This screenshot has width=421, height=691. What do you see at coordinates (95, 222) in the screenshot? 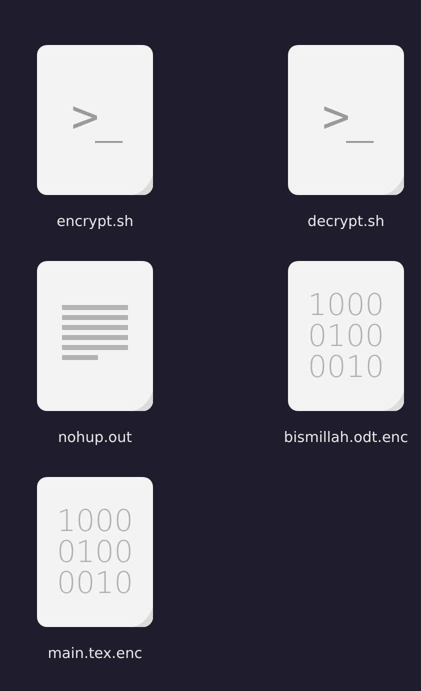
I see `file-name: encrypt.sh` at bounding box center [95, 222].